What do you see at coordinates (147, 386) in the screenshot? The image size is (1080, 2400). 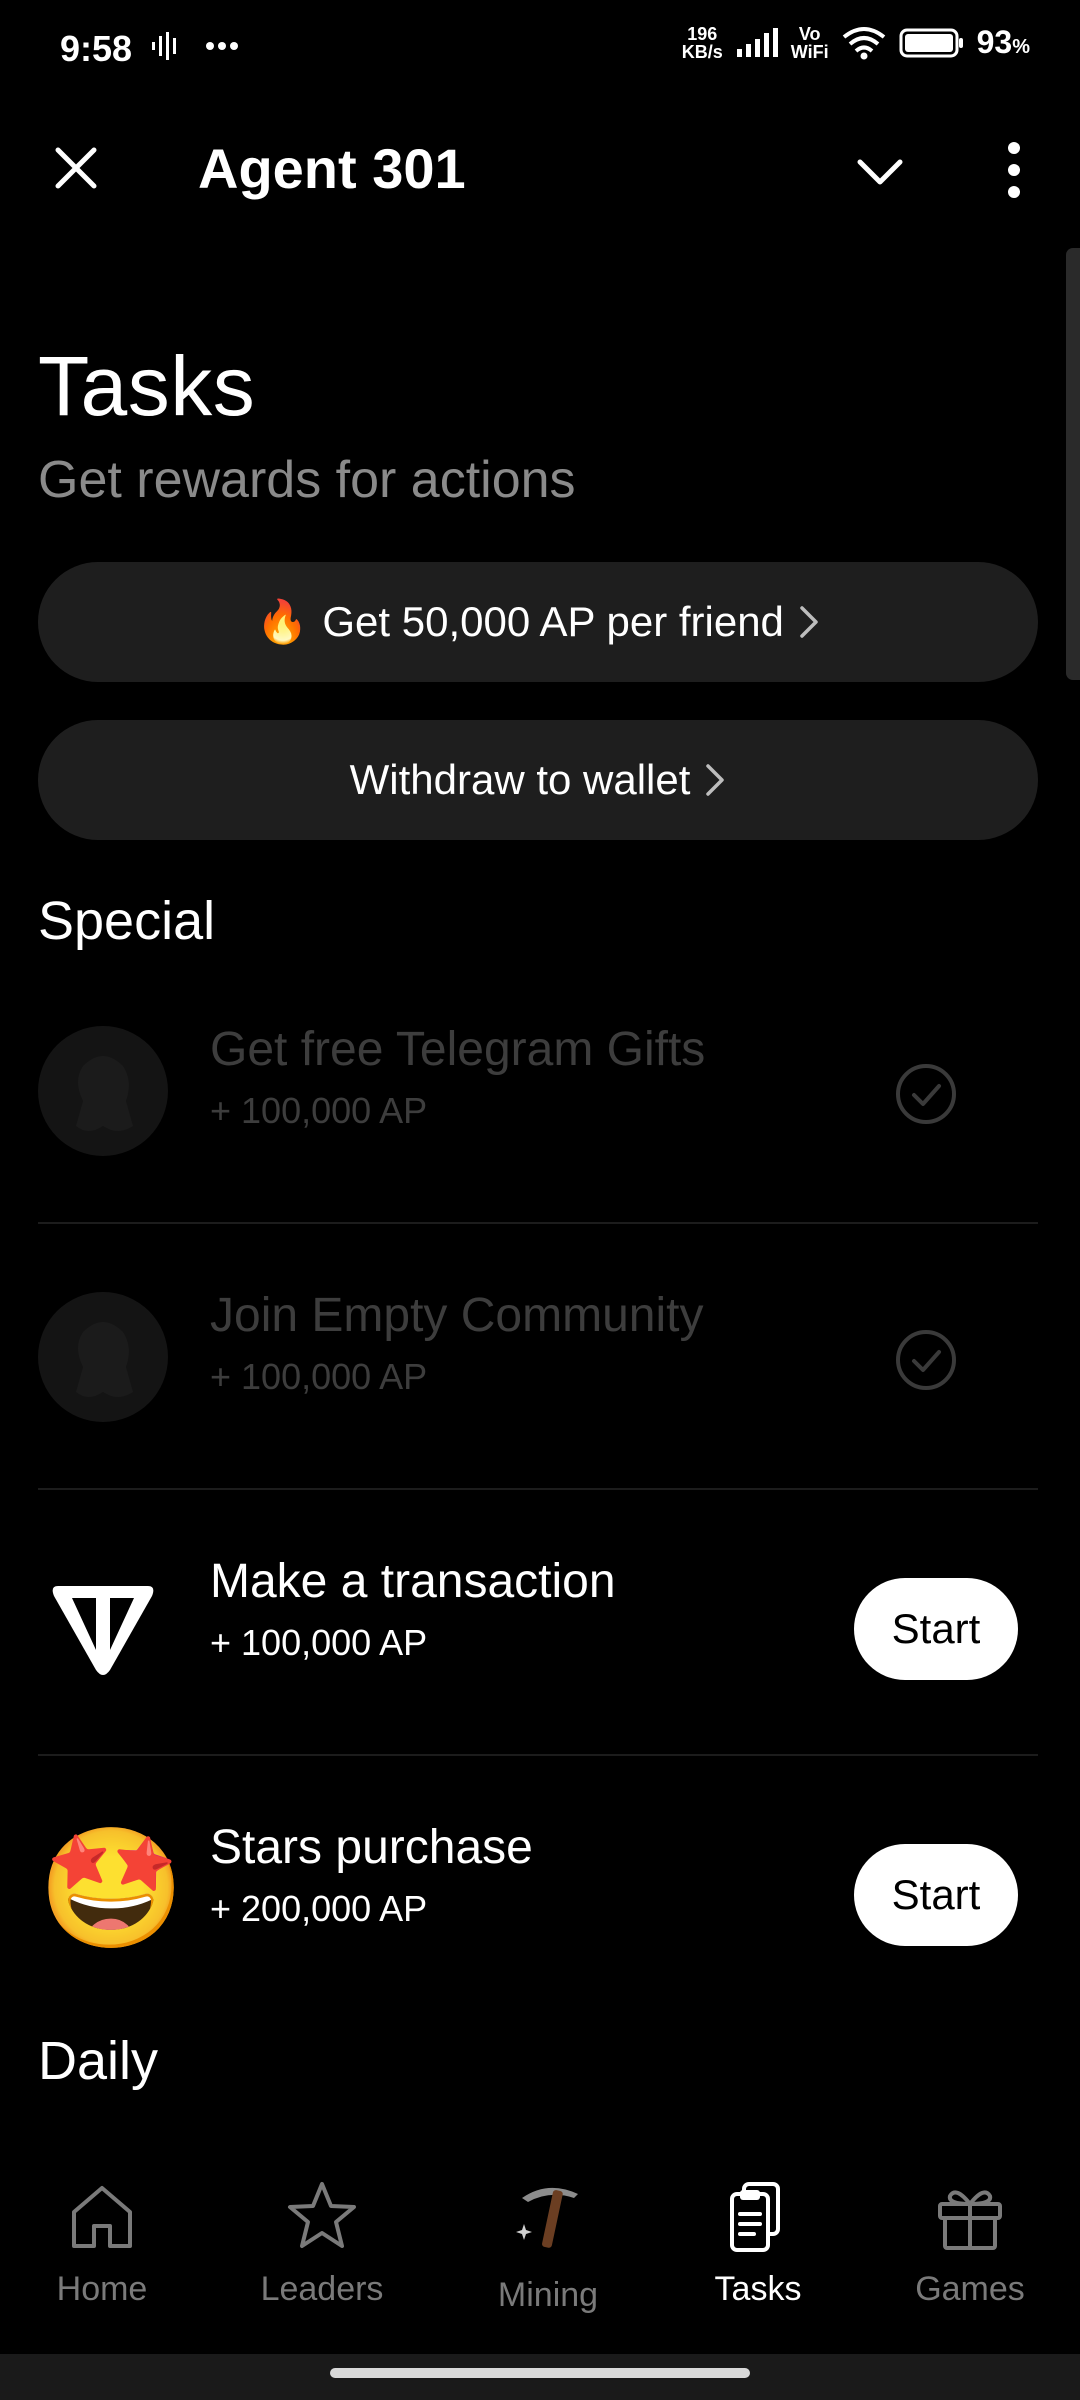 I see `page-title: Tasks` at bounding box center [147, 386].